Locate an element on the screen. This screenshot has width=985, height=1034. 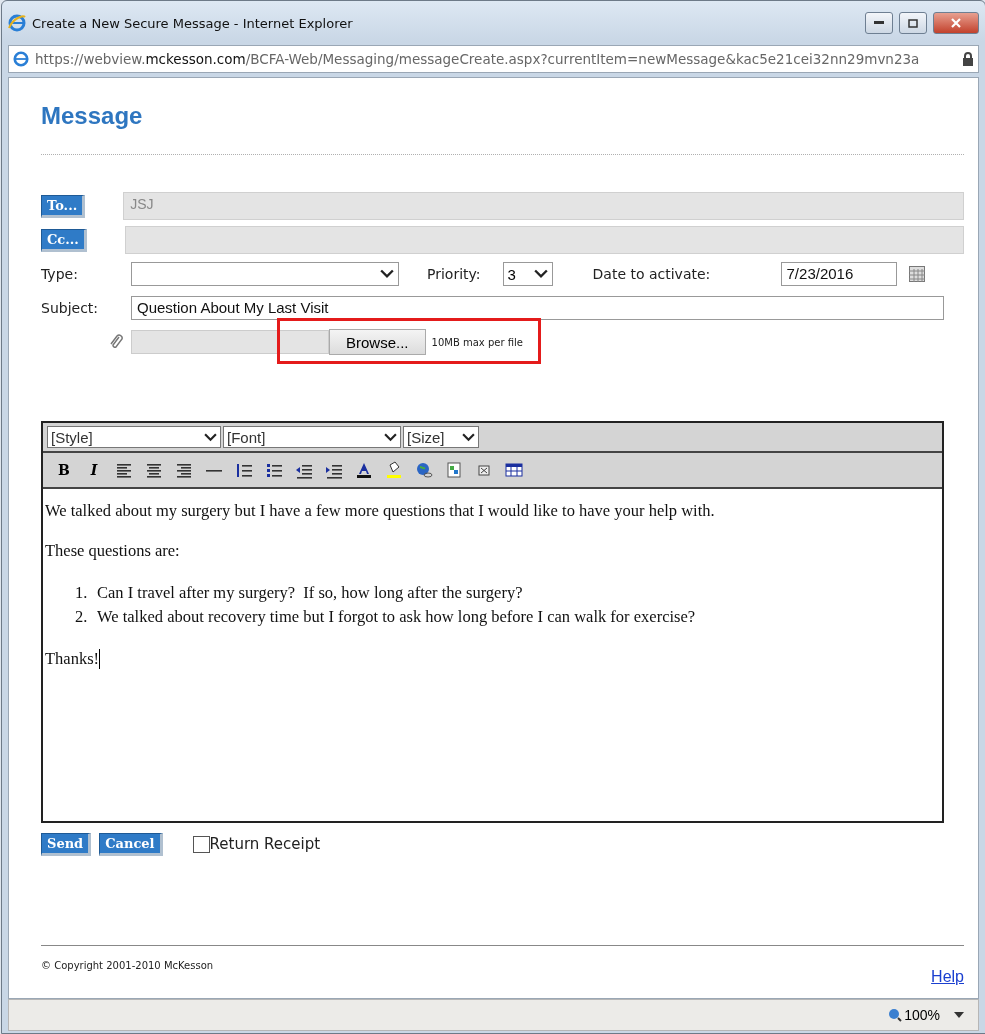
bullet-list-icon is located at coordinates (274, 470).